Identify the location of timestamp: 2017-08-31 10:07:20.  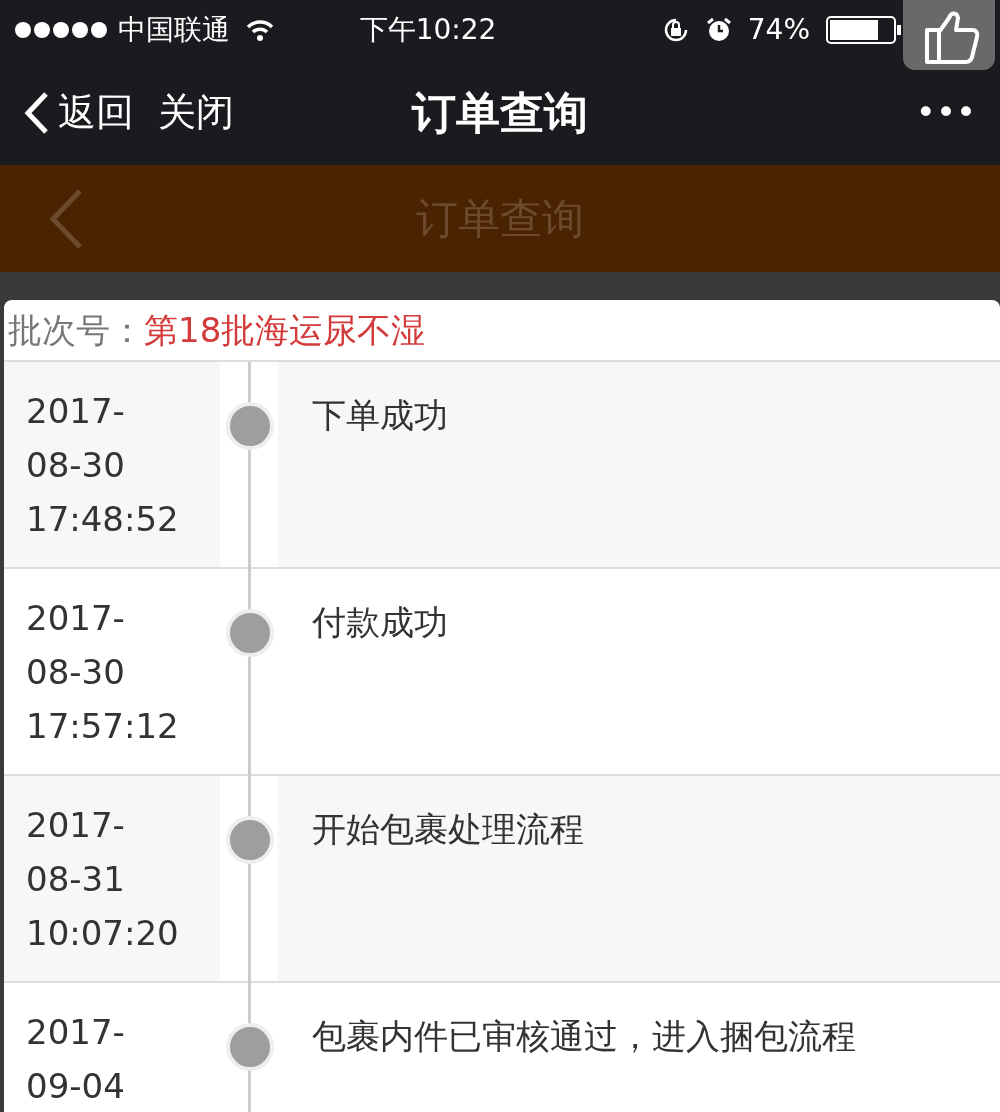
(101, 879).